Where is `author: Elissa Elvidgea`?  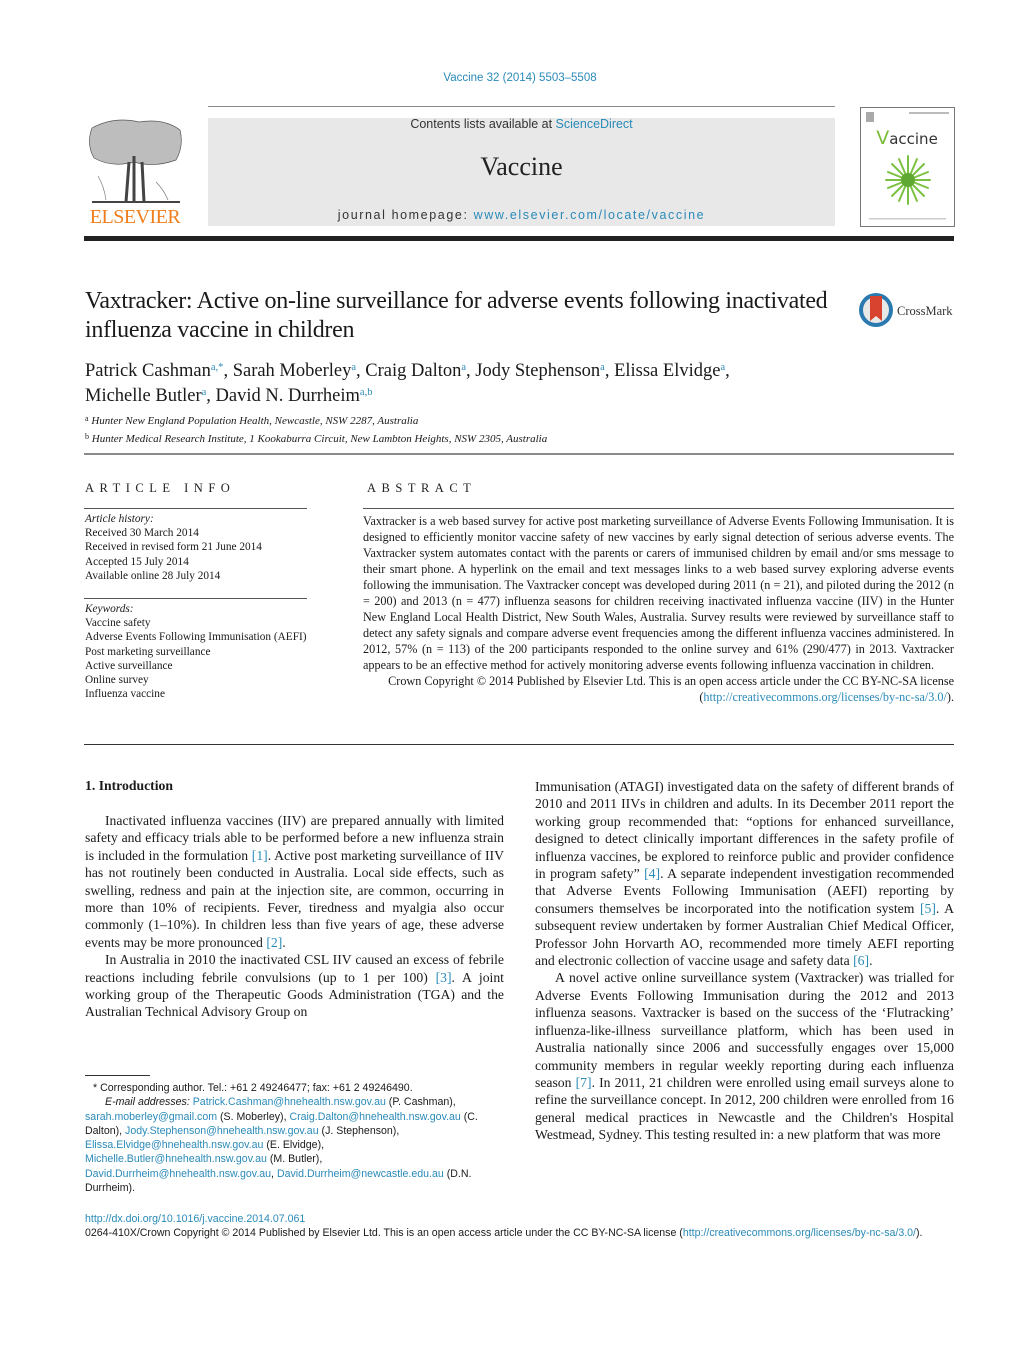
author: Elissa Elvidgea is located at coordinates (669, 371).